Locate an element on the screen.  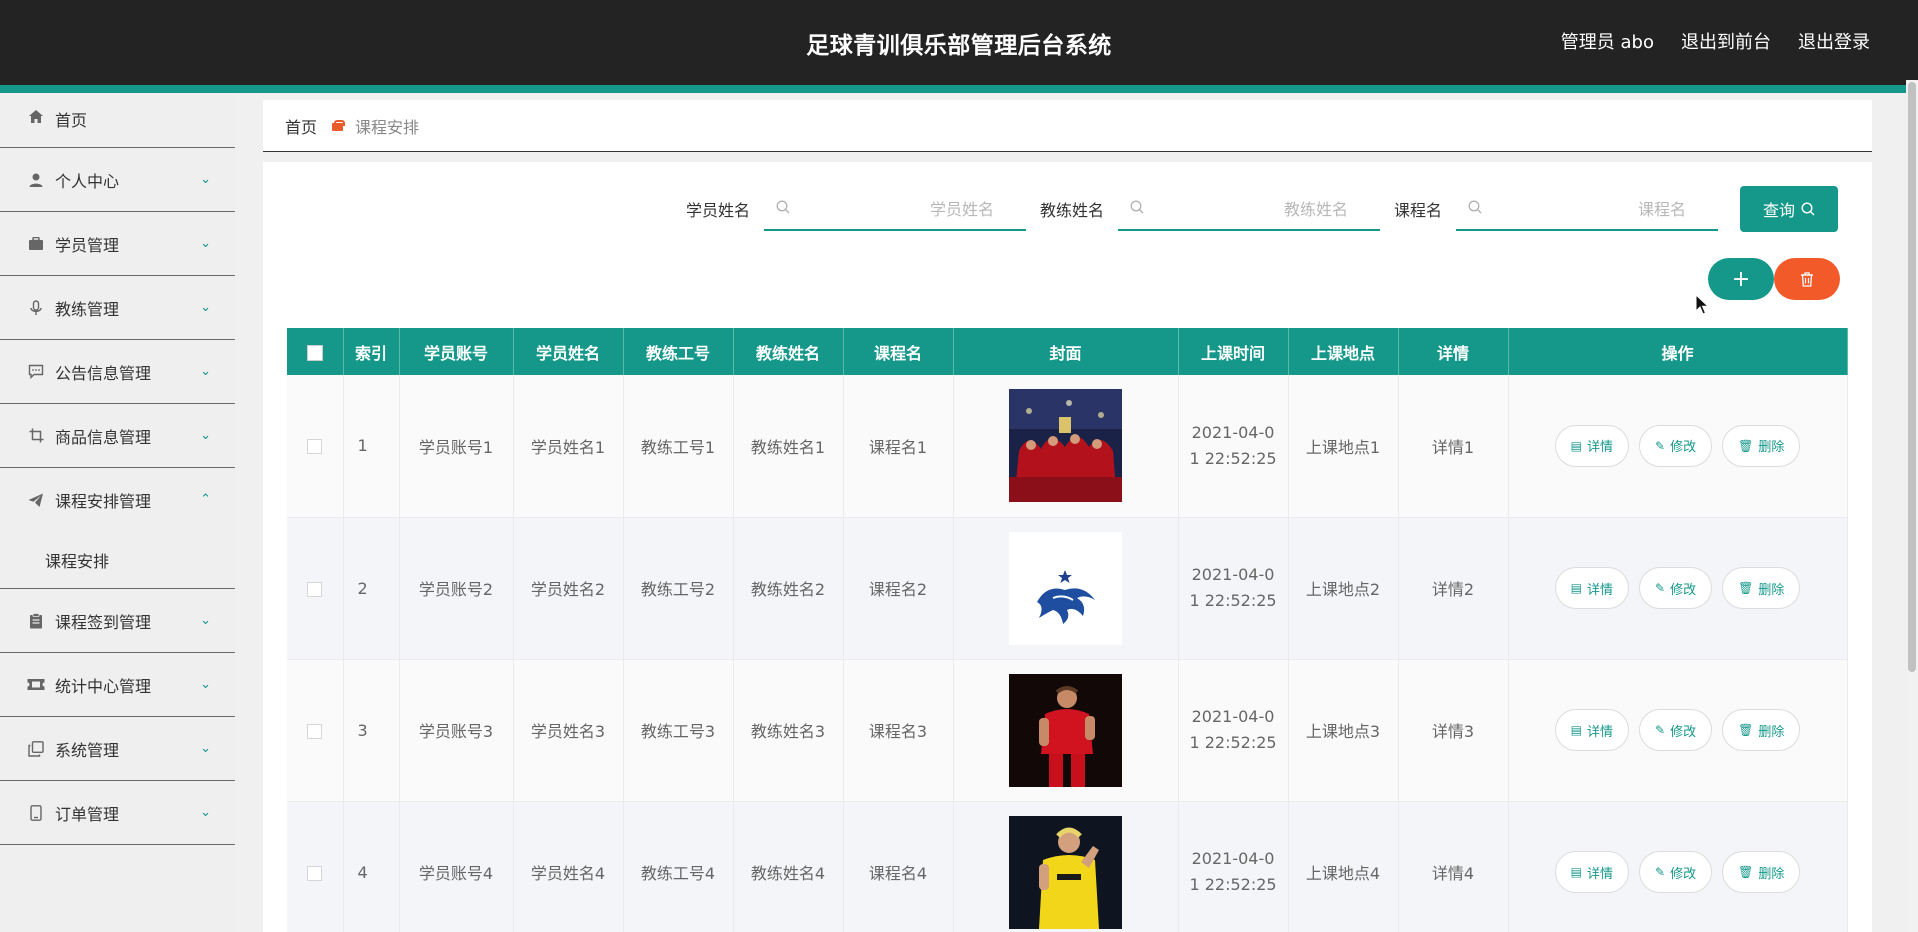
page-scrollbar-thumb is located at coordinates (1912, 377).